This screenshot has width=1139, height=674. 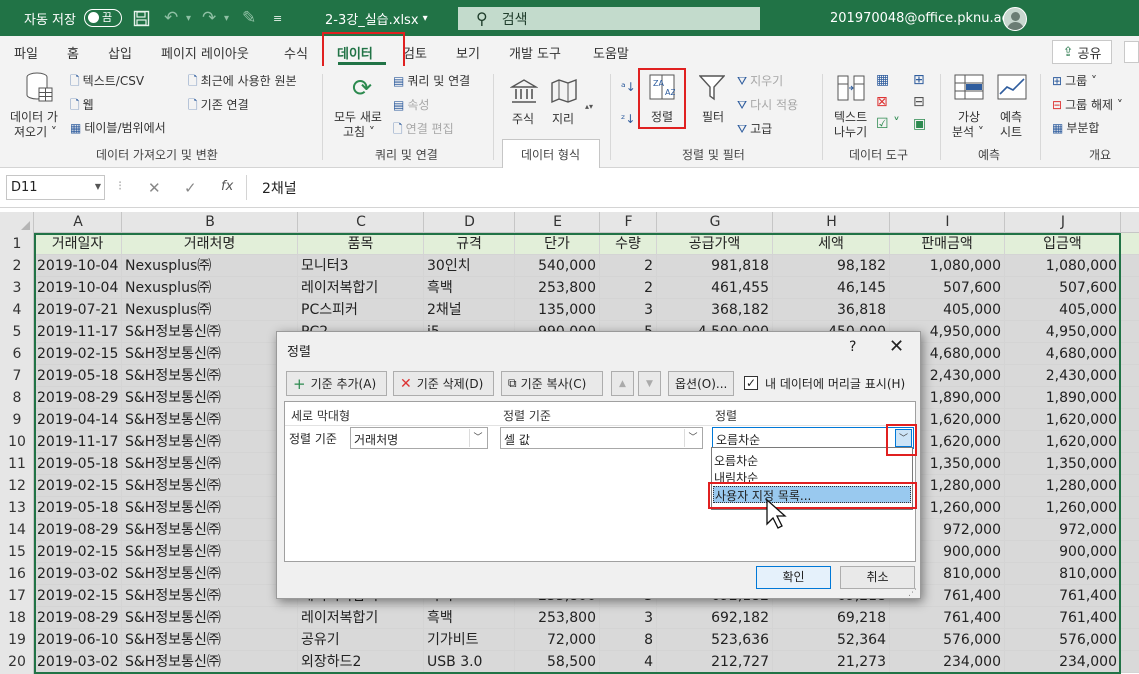 What do you see at coordinates (882, 102) in the screenshot?
I see `remove-duplicates-icon: ⊠` at bounding box center [882, 102].